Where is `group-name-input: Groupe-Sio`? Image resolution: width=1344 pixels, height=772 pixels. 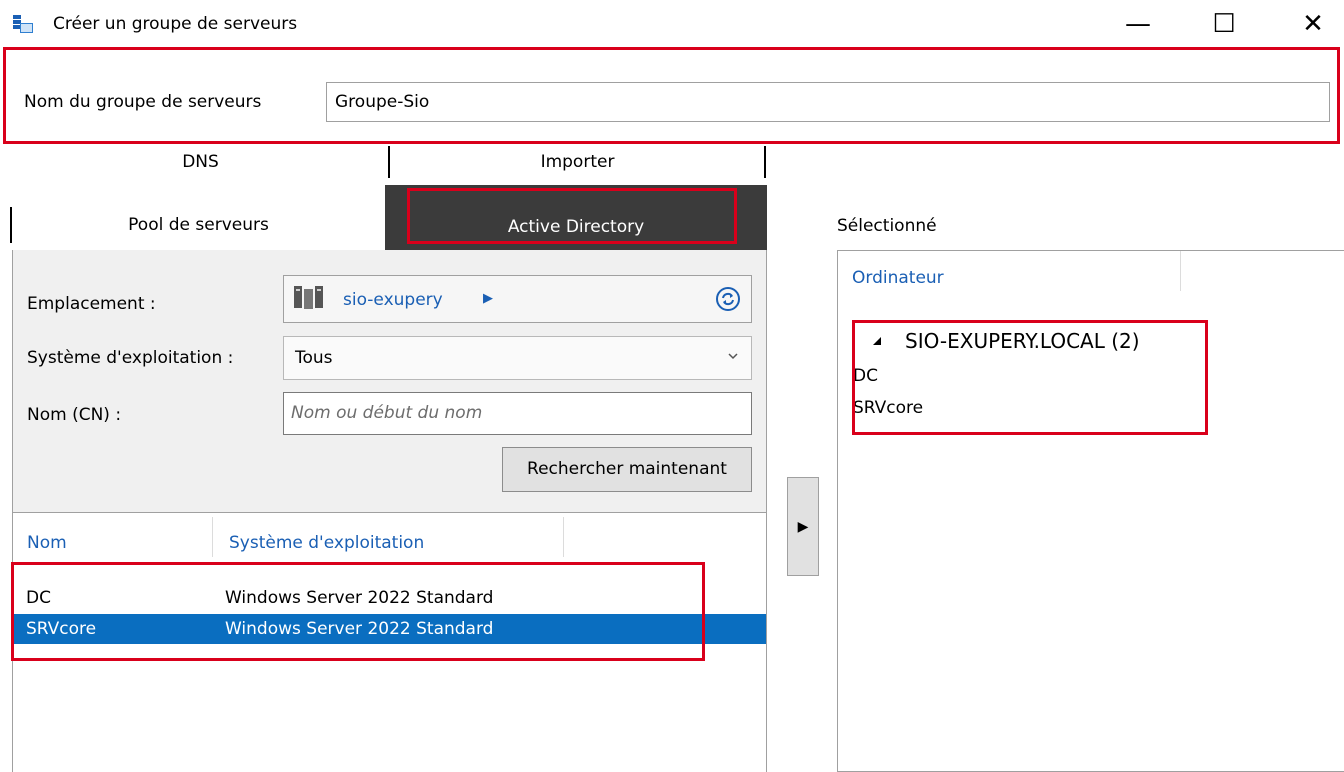
group-name-input: Groupe-Sio is located at coordinates (828, 102).